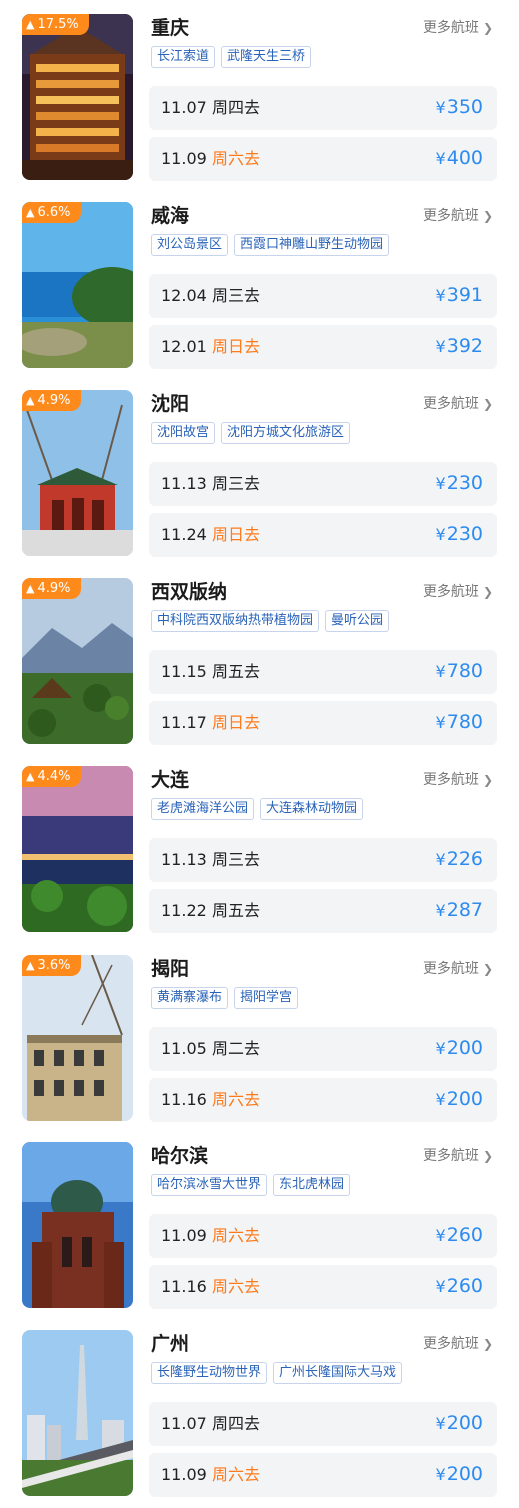 Image resolution: width=519 pixels, height=1508 pixels. What do you see at coordinates (190, 998) in the screenshot?
I see `attraction-tag: 黄满寨瀑布` at bounding box center [190, 998].